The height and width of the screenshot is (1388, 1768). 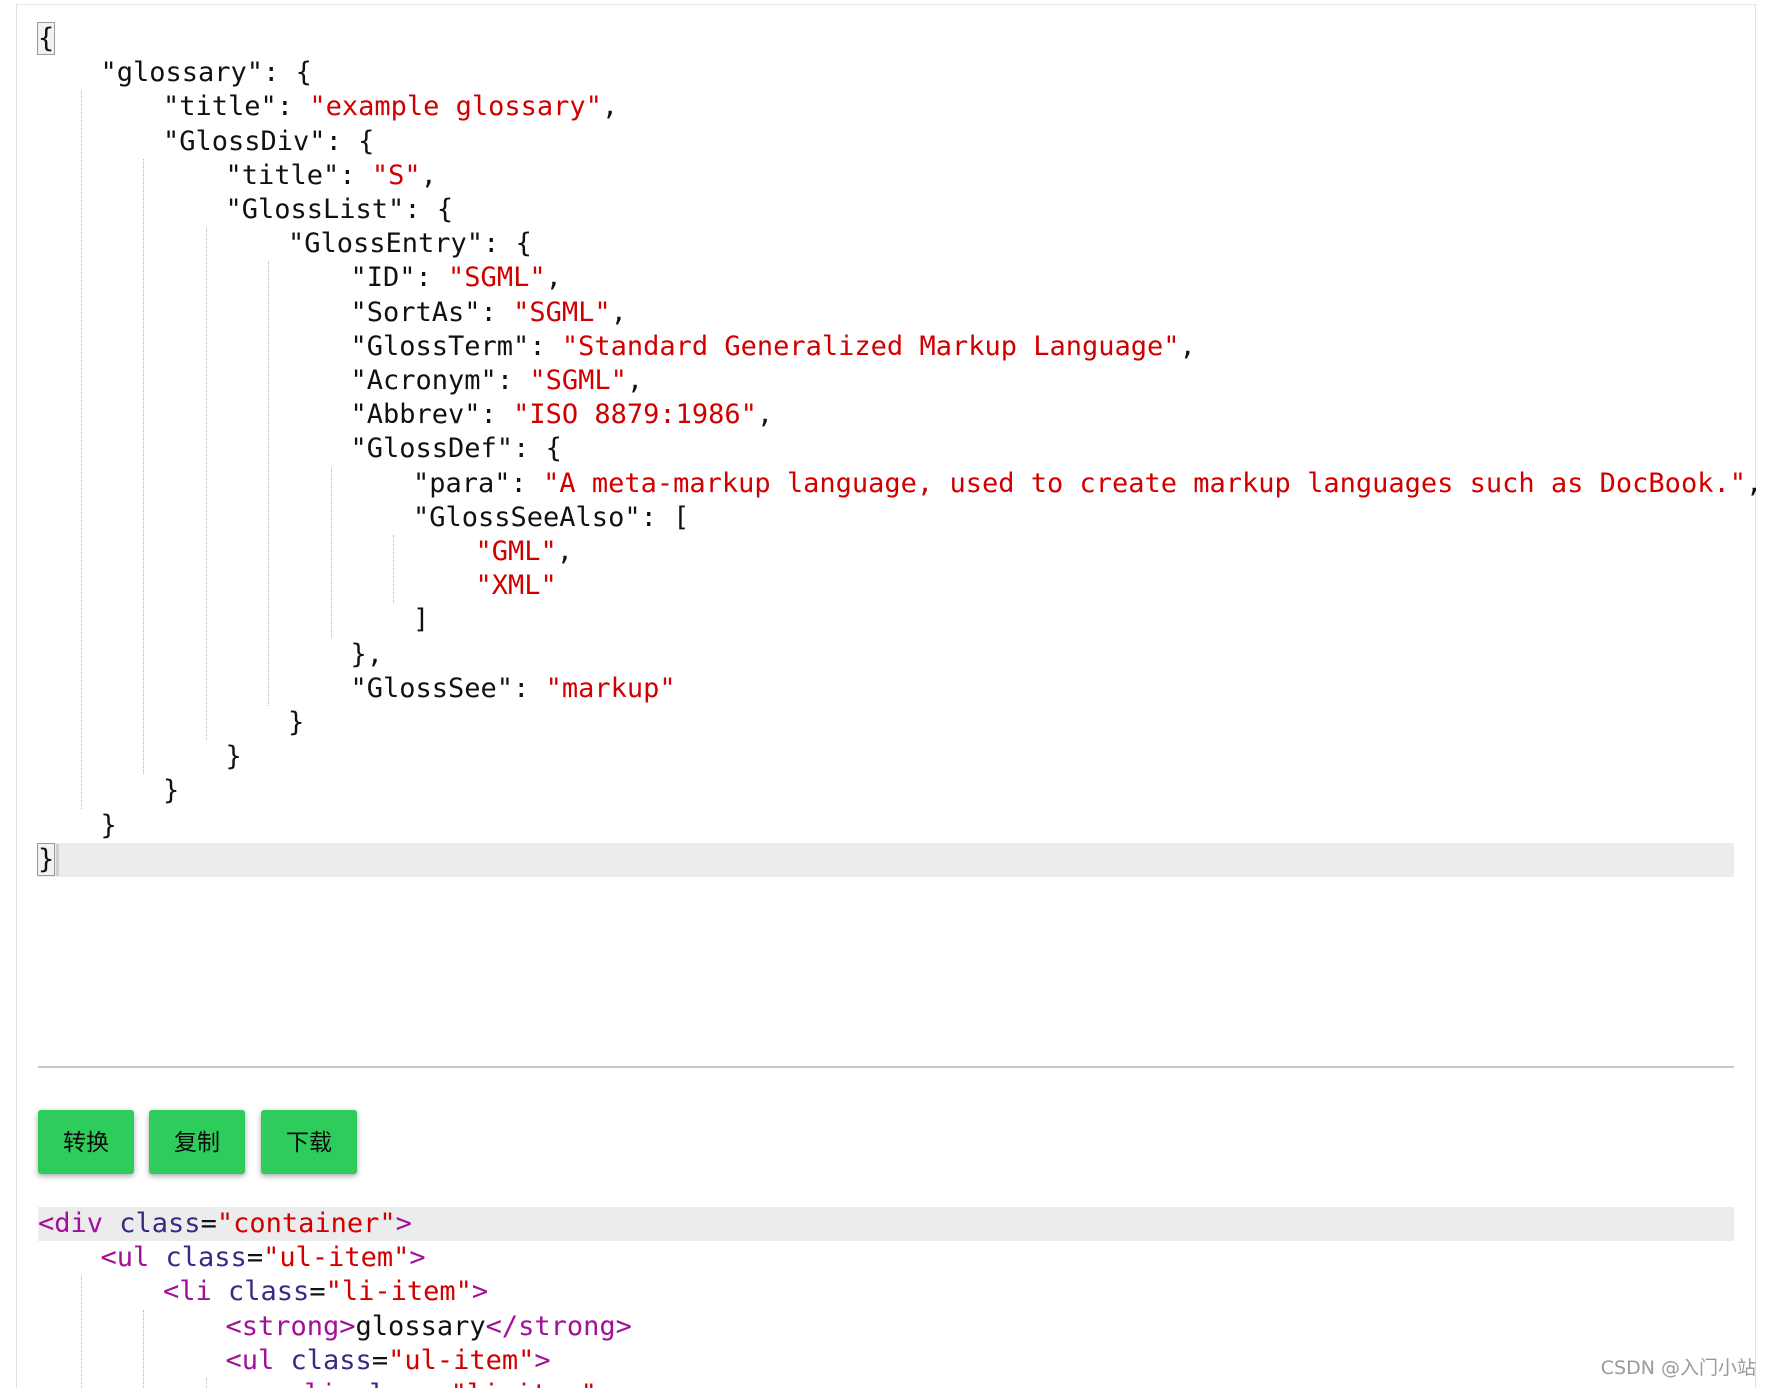 What do you see at coordinates (331, 176) in the screenshot?
I see `code-line: "title": "S",` at bounding box center [331, 176].